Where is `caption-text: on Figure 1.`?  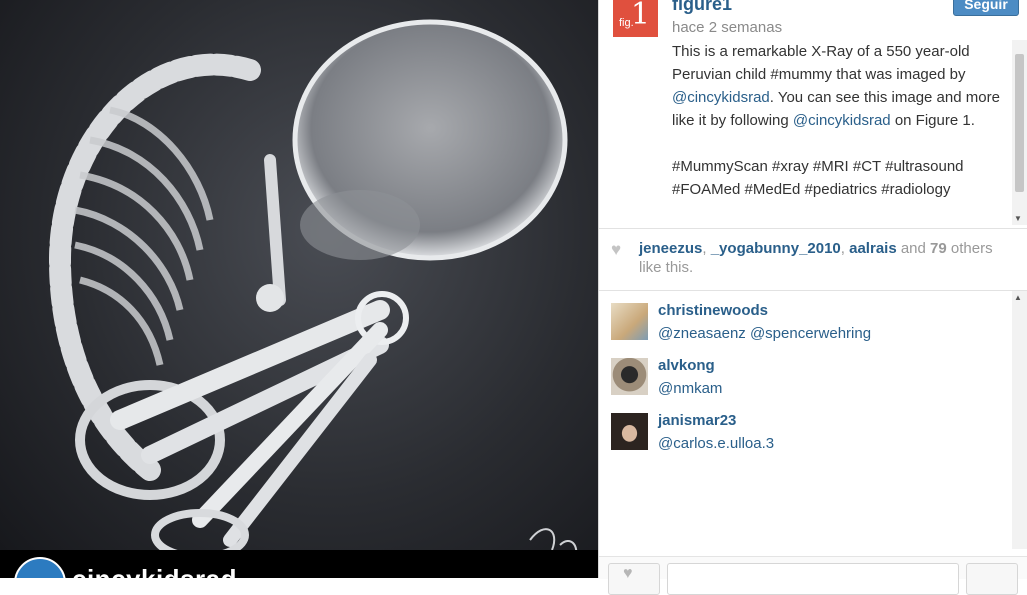 caption-text: on Figure 1. is located at coordinates (932, 120).